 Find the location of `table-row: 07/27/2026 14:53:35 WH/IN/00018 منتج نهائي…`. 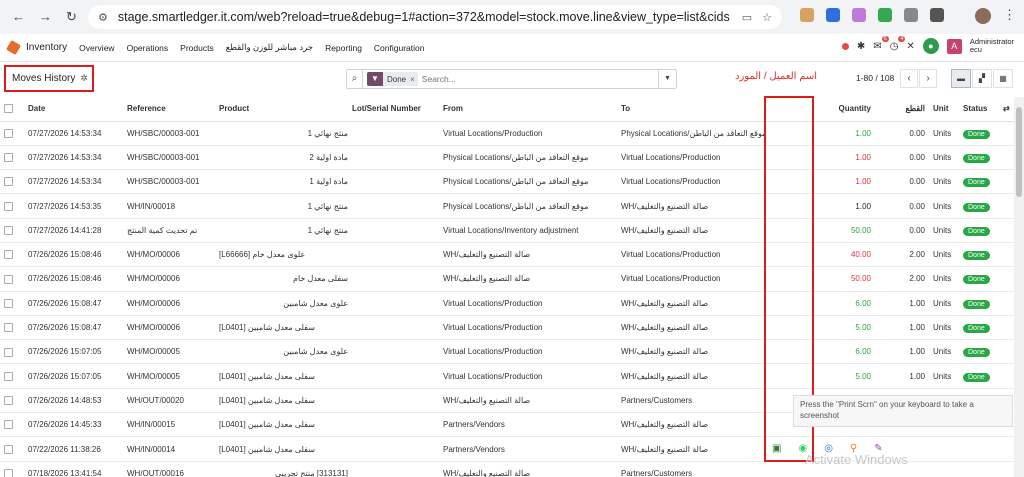

table-row: 07/27/2026 14:53:35 WH/IN/00018 منتج نهائي… is located at coordinates (507, 206).